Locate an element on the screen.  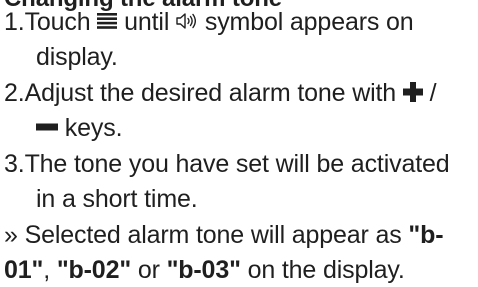
step-1-line-2: display. is located at coordinates (77, 57).